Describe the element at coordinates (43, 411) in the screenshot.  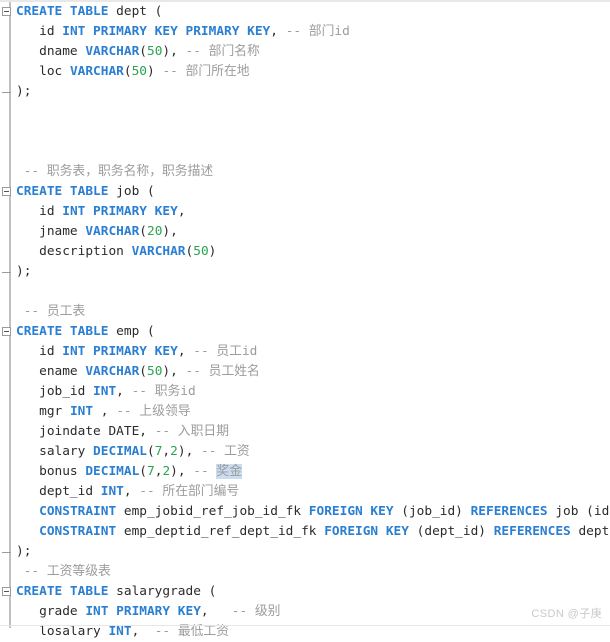
I see `code-token: mgr` at that location.